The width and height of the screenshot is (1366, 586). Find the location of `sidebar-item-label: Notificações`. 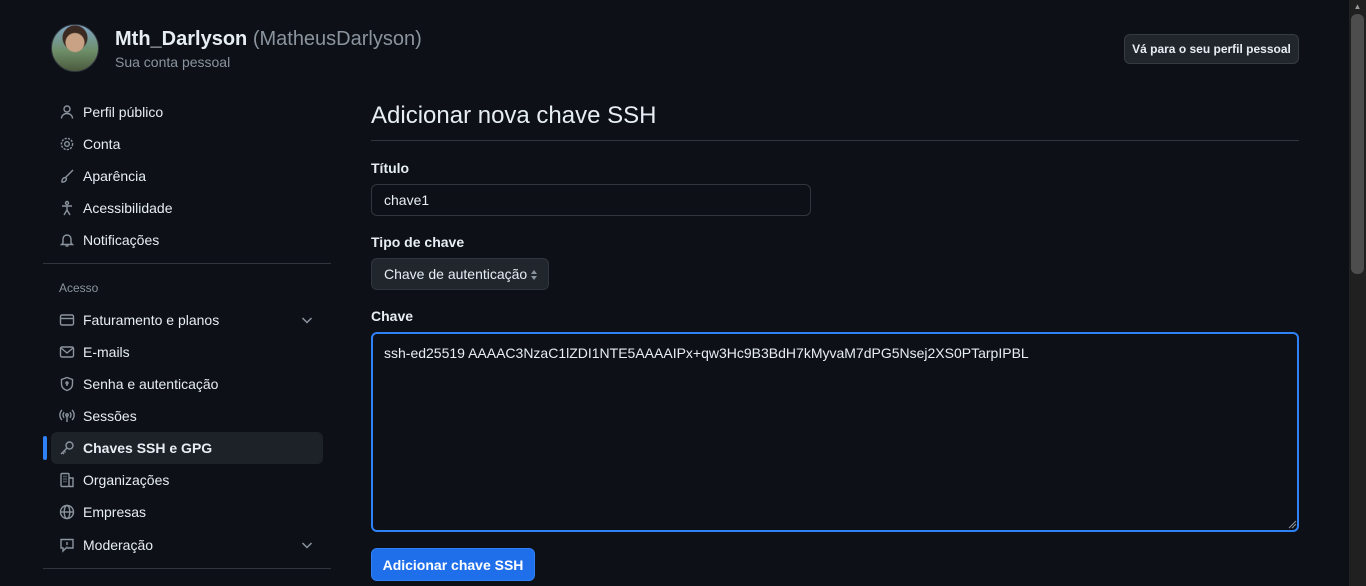

sidebar-item-label: Notificações is located at coordinates (121, 240).